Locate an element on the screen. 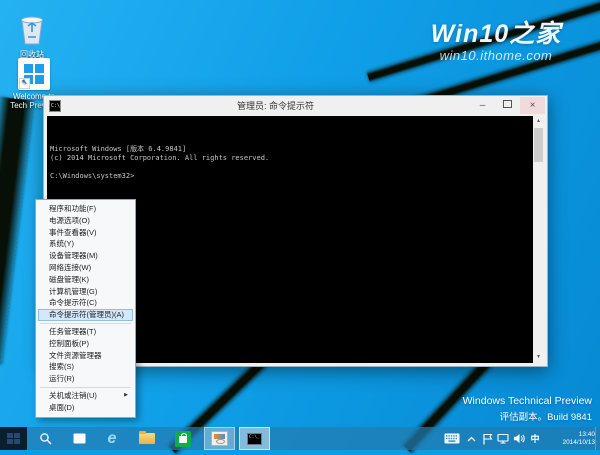  menu-item: 计算机管理(G) ▶ is located at coordinates (85, 292).